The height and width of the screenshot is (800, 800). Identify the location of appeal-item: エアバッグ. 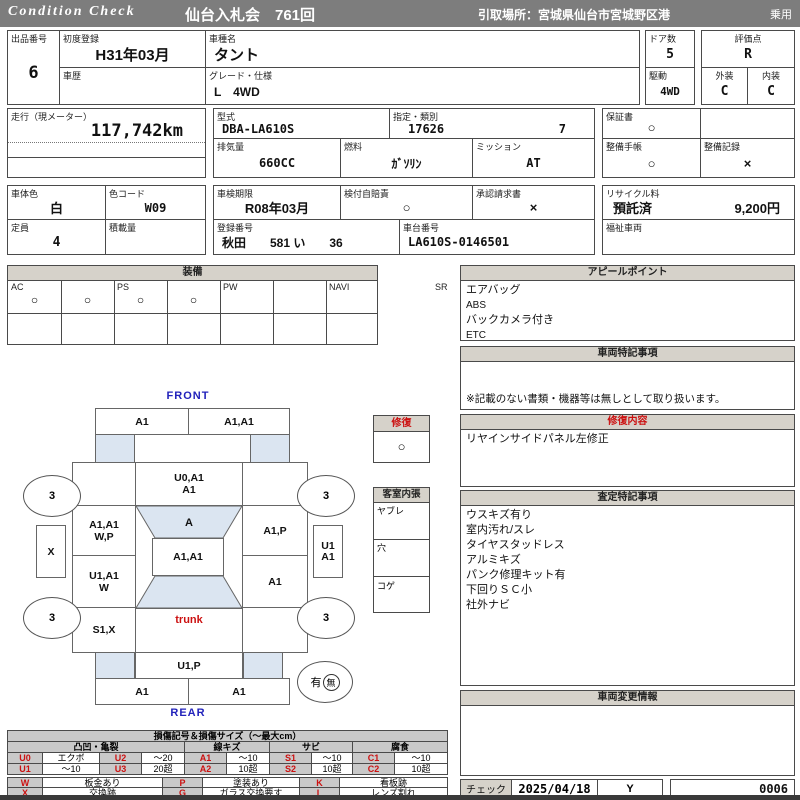
(493, 290).